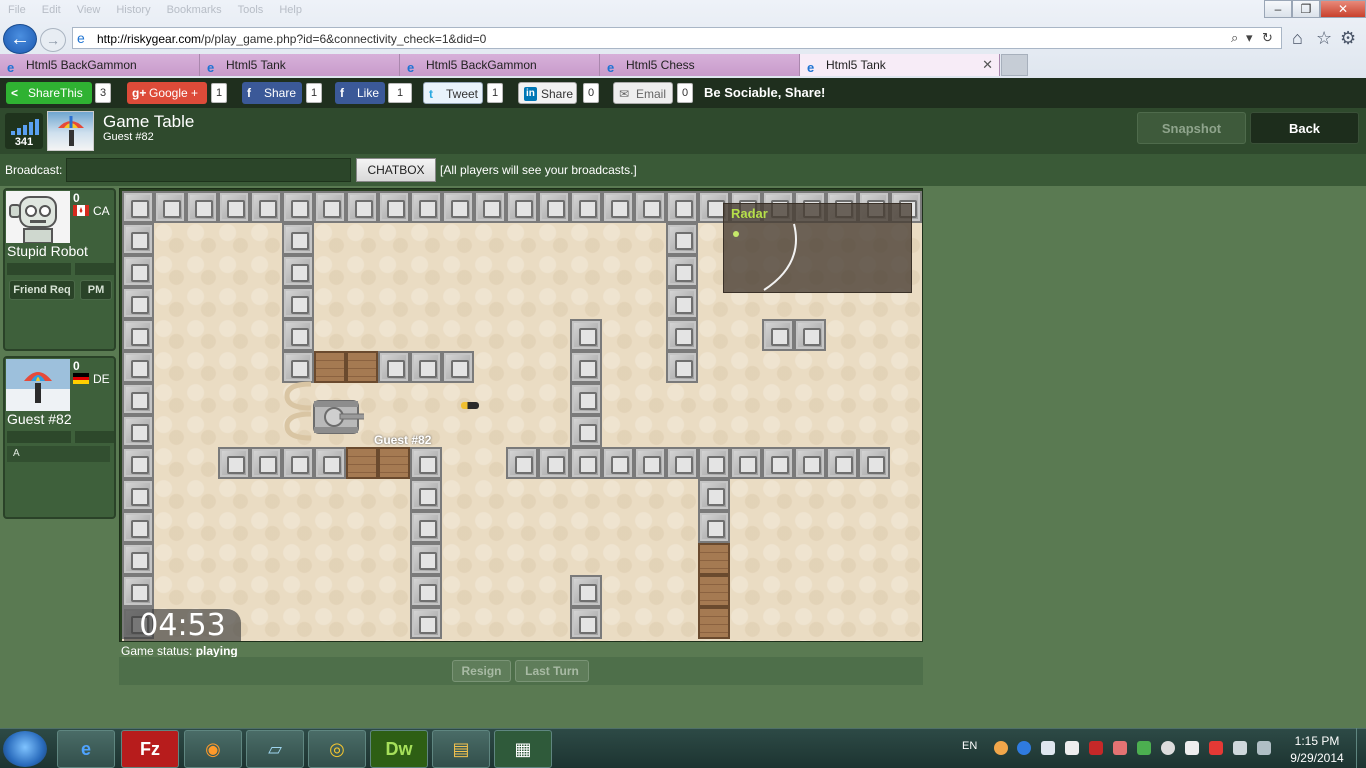 This screenshot has width=1366, height=768. What do you see at coordinates (179, 651) in the screenshot?
I see `game-status: Game status: playing` at bounding box center [179, 651].